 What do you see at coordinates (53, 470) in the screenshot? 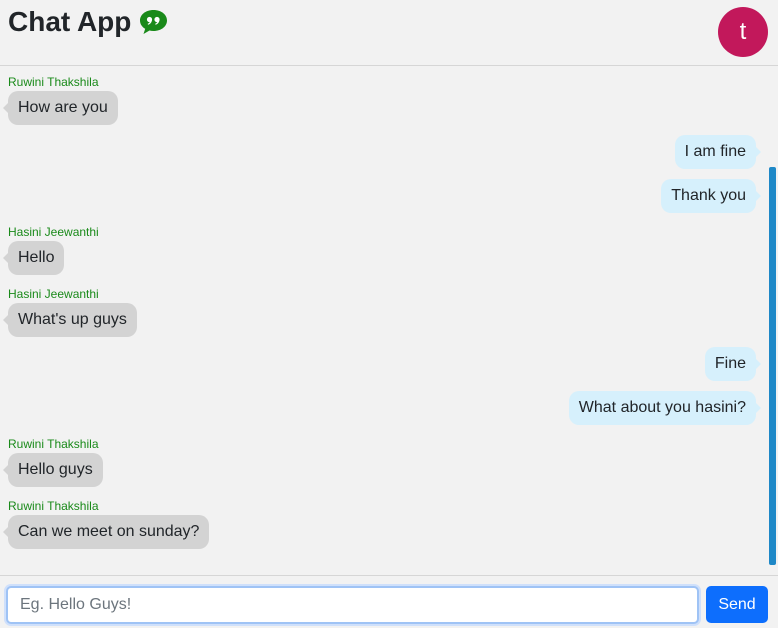
I see `incoming-message-bubble: Hello guys` at bounding box center [53, 470].